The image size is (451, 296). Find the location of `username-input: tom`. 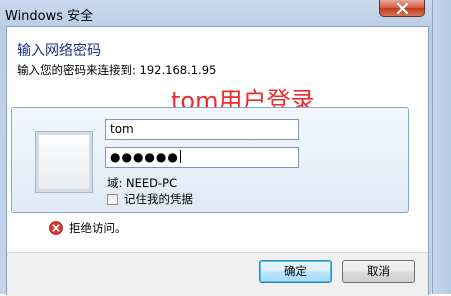

username-input: tom is located at coordinates (202, 129).